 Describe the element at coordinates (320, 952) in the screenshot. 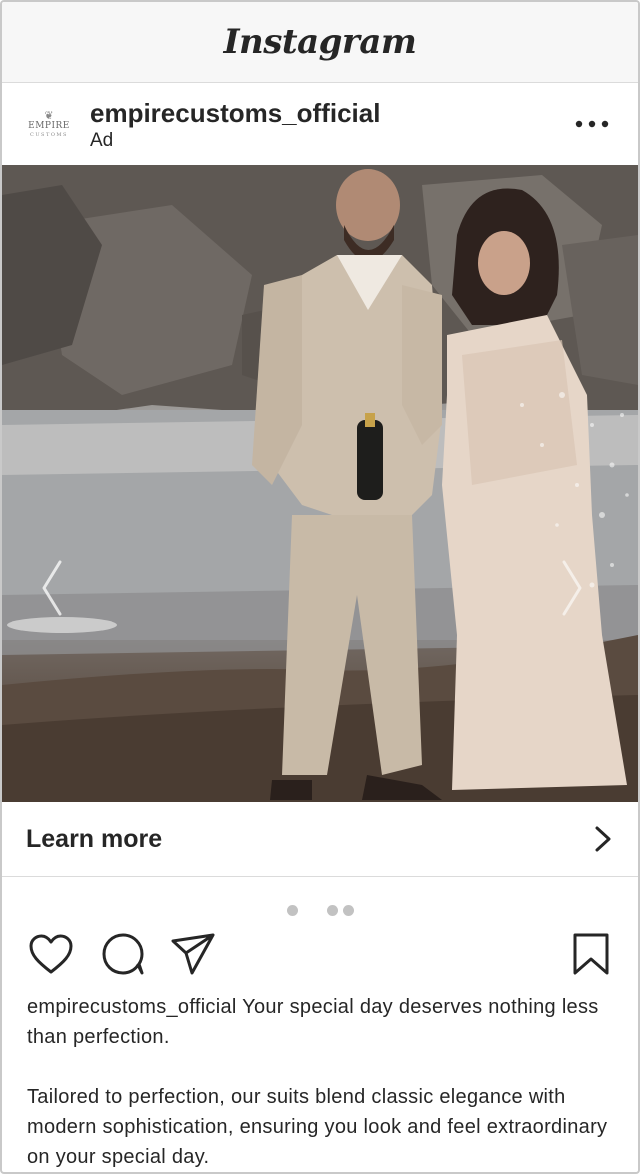

I see `action-bar` at that location.